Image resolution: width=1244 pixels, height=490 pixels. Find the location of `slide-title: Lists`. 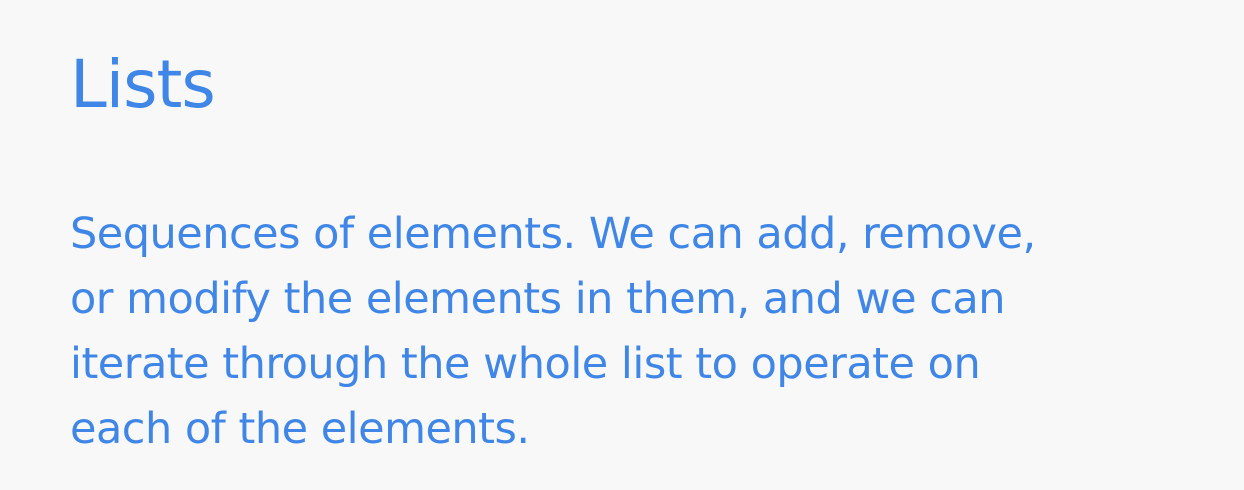

slide-title: Lists is located at coordinates (143, 84).